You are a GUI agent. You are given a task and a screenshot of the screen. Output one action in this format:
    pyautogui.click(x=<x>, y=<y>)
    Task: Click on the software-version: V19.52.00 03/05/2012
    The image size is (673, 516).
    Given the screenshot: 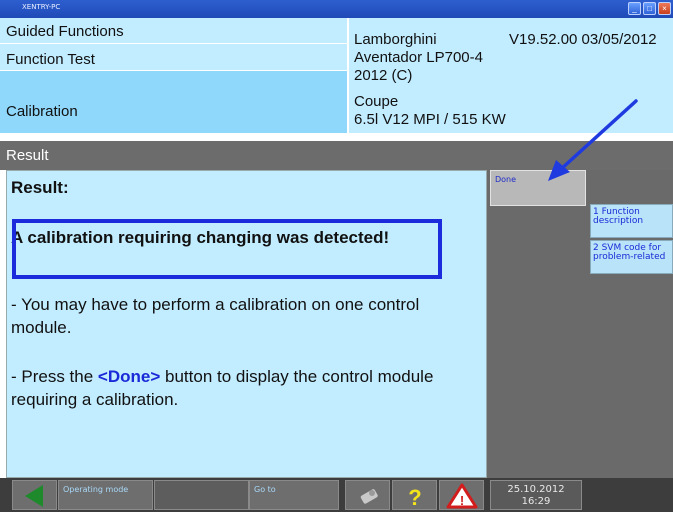 What is the action you would take?
    pyautogui.click(x=583, y=39)
    